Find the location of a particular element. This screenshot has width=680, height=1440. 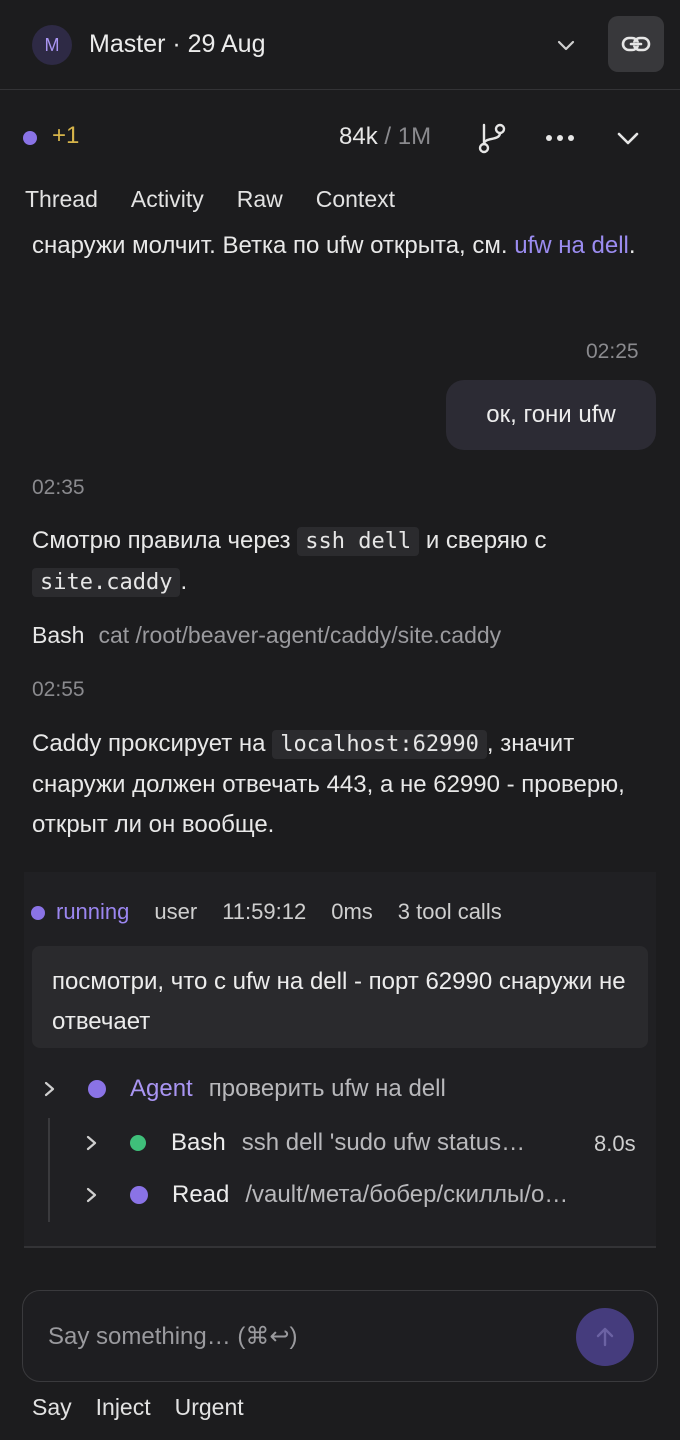

more-icon is located at coordinates (560, 138).